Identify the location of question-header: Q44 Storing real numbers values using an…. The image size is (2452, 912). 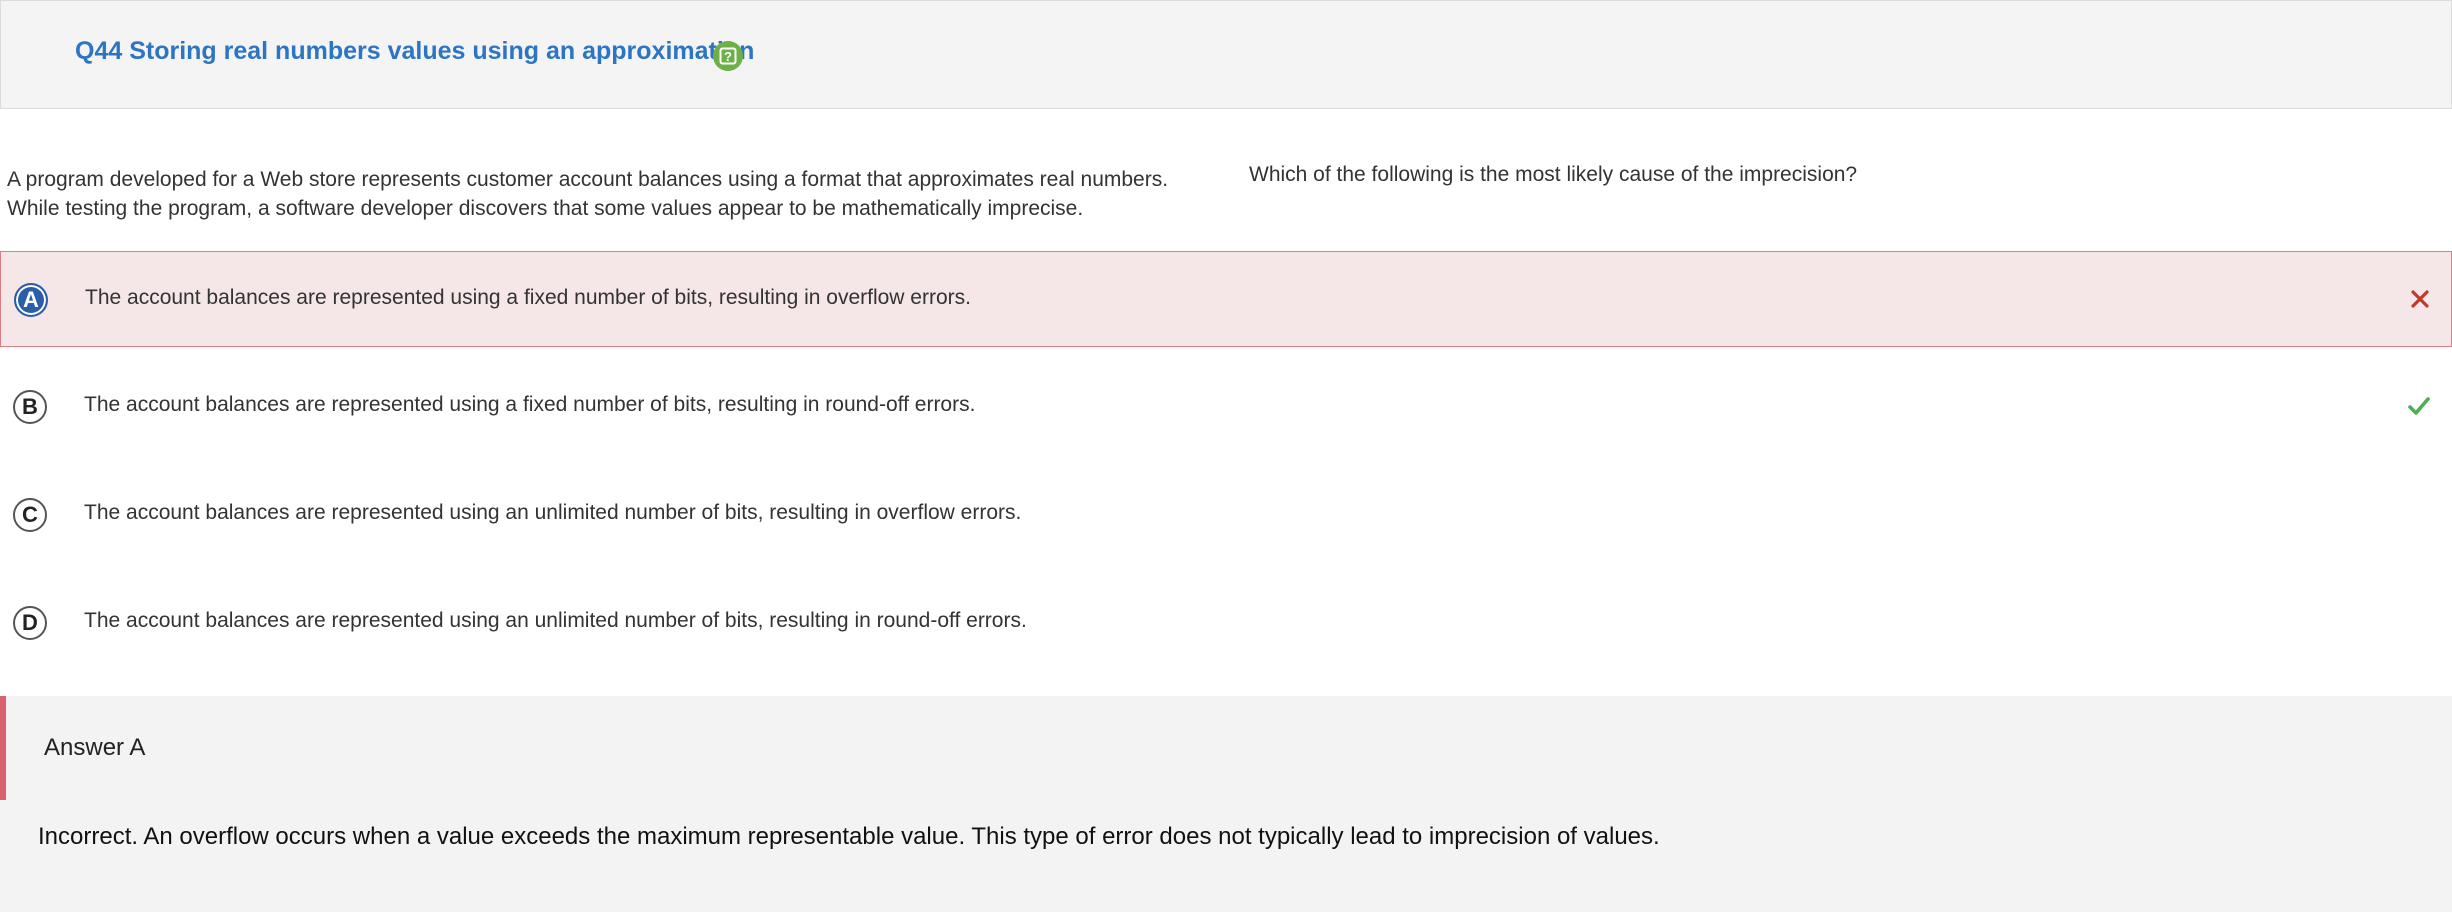
(1226, 54).